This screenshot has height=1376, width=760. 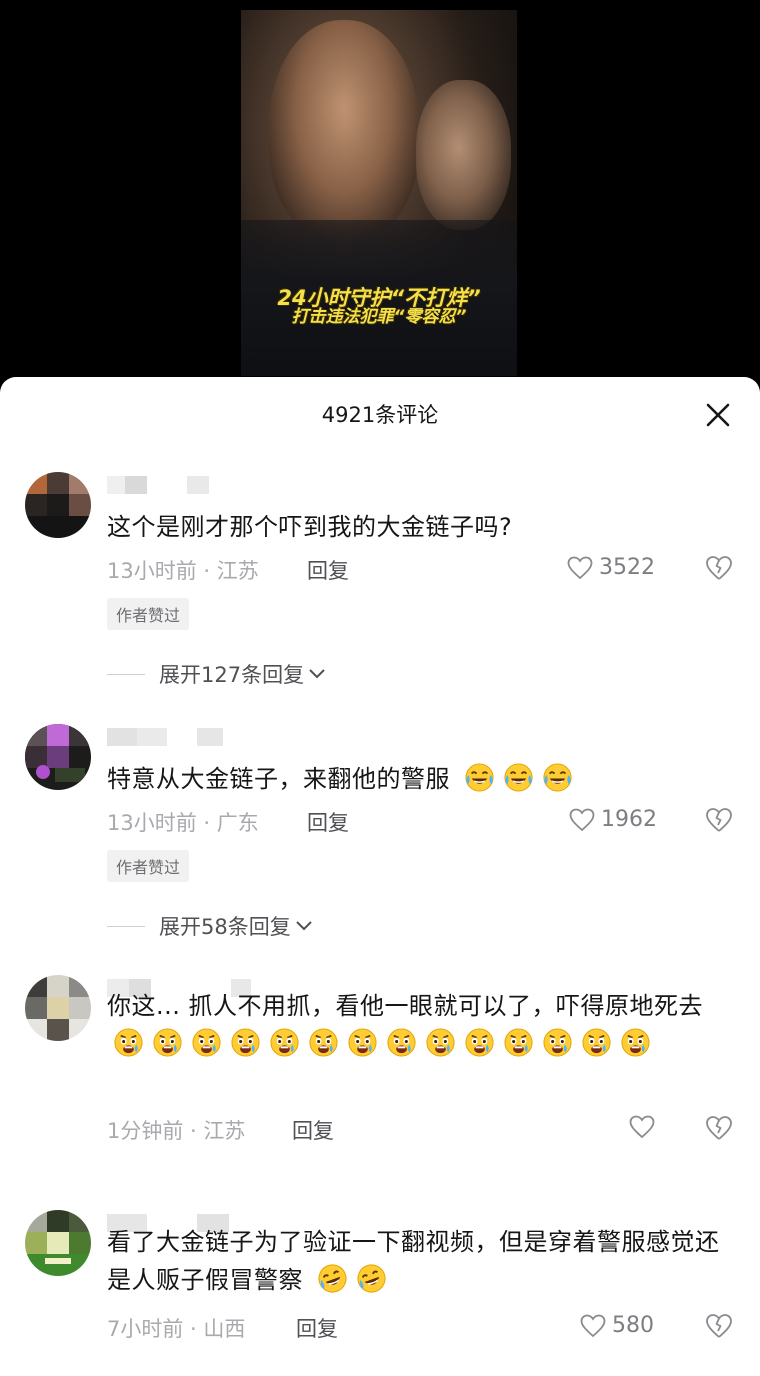 I want to click on video-caption-2: 打击违法犯罪“零容忍”, so click(x=379, y=317).